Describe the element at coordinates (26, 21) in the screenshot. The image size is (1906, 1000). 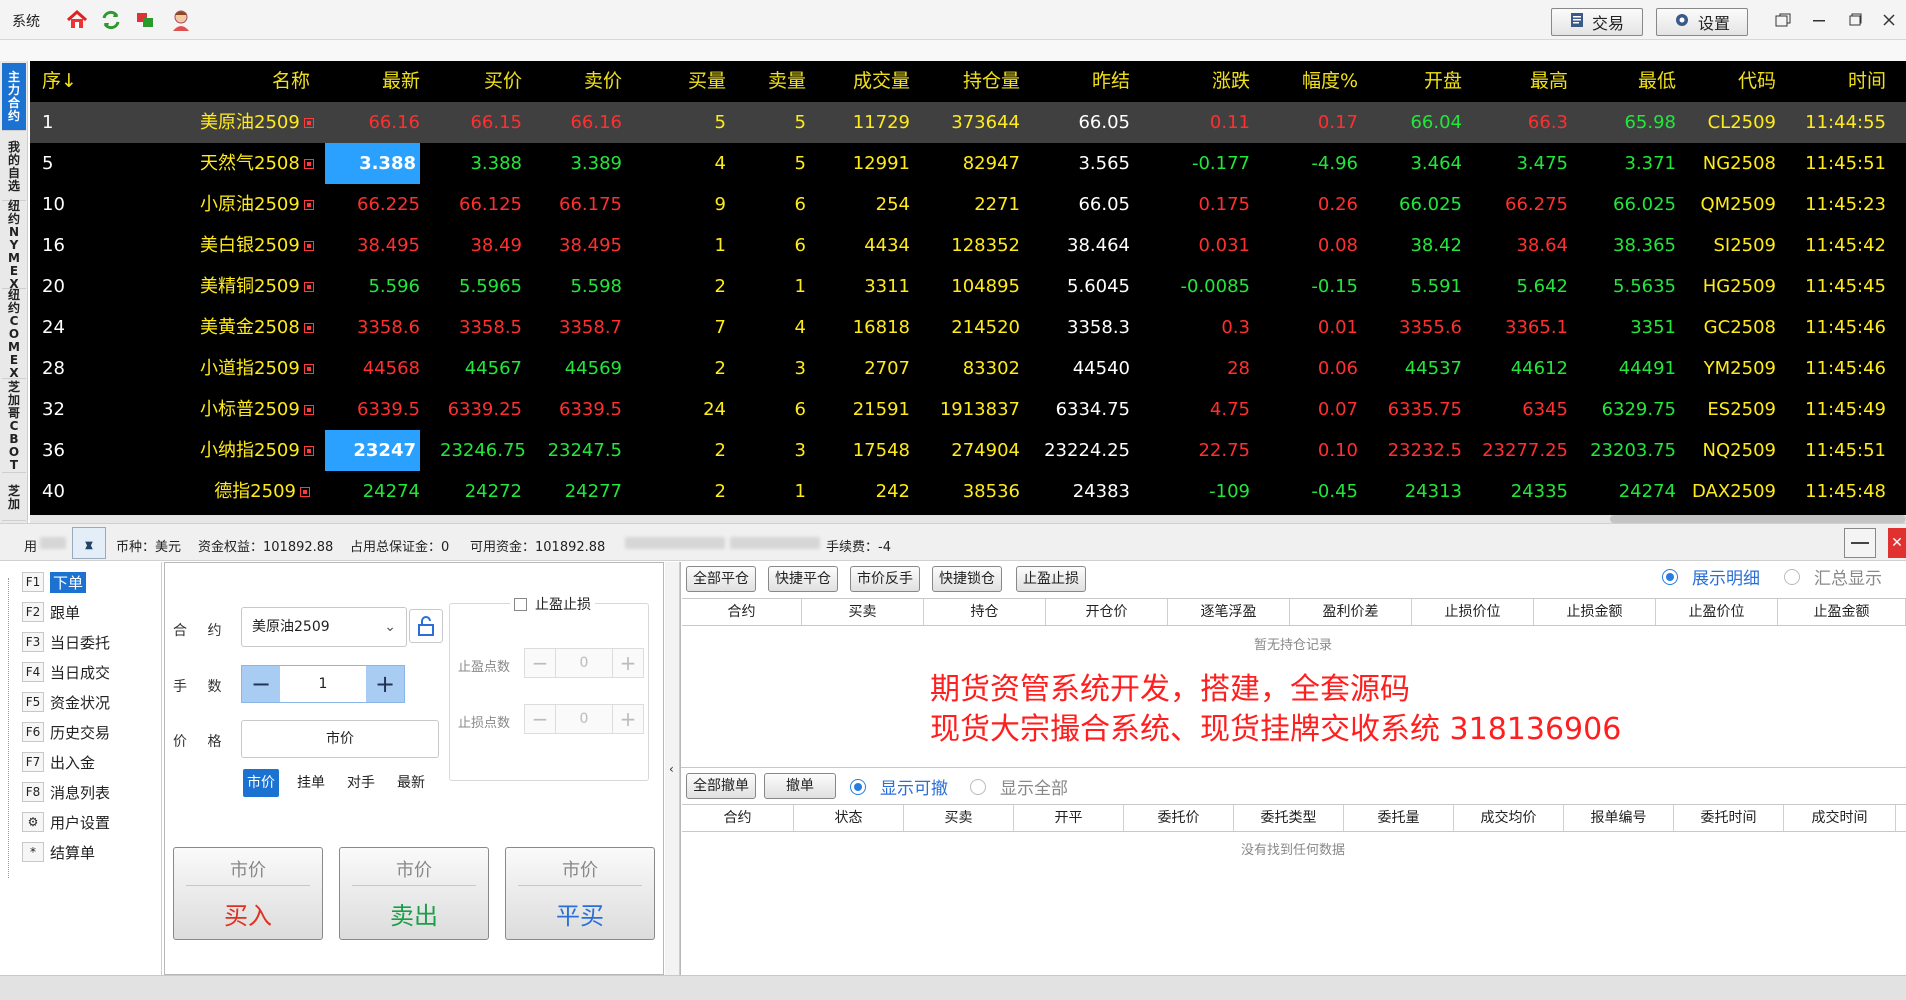
I see `system-menu: 系统` at that location.